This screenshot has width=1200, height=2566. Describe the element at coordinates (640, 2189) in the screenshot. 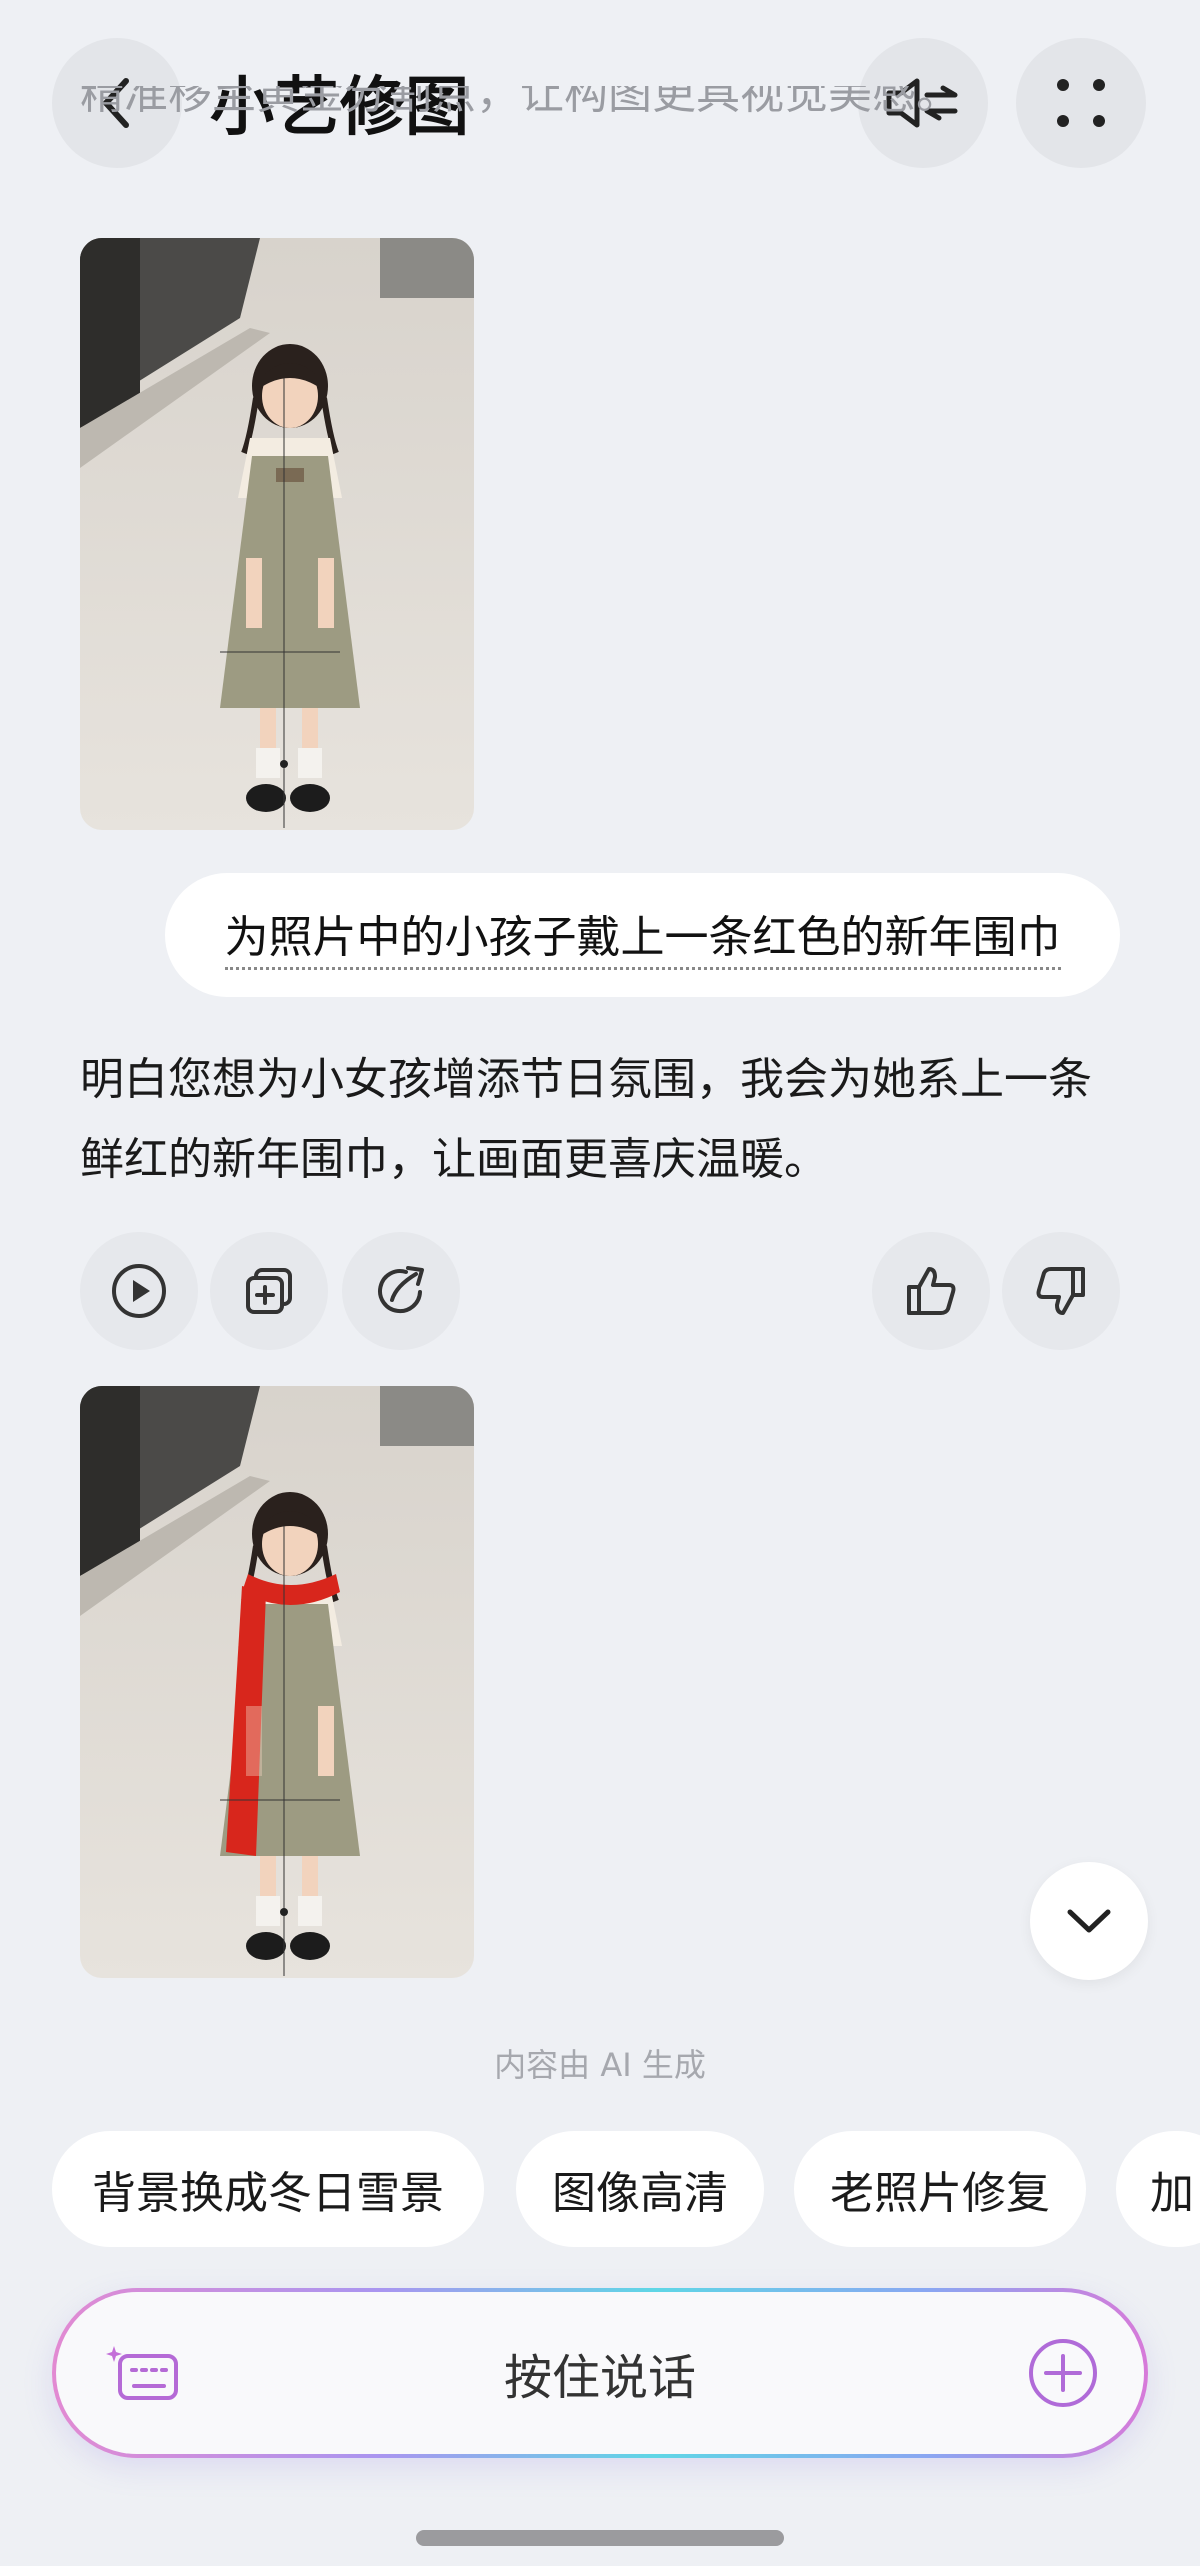

I see `suggestion-chip: 图像高清` at that location.